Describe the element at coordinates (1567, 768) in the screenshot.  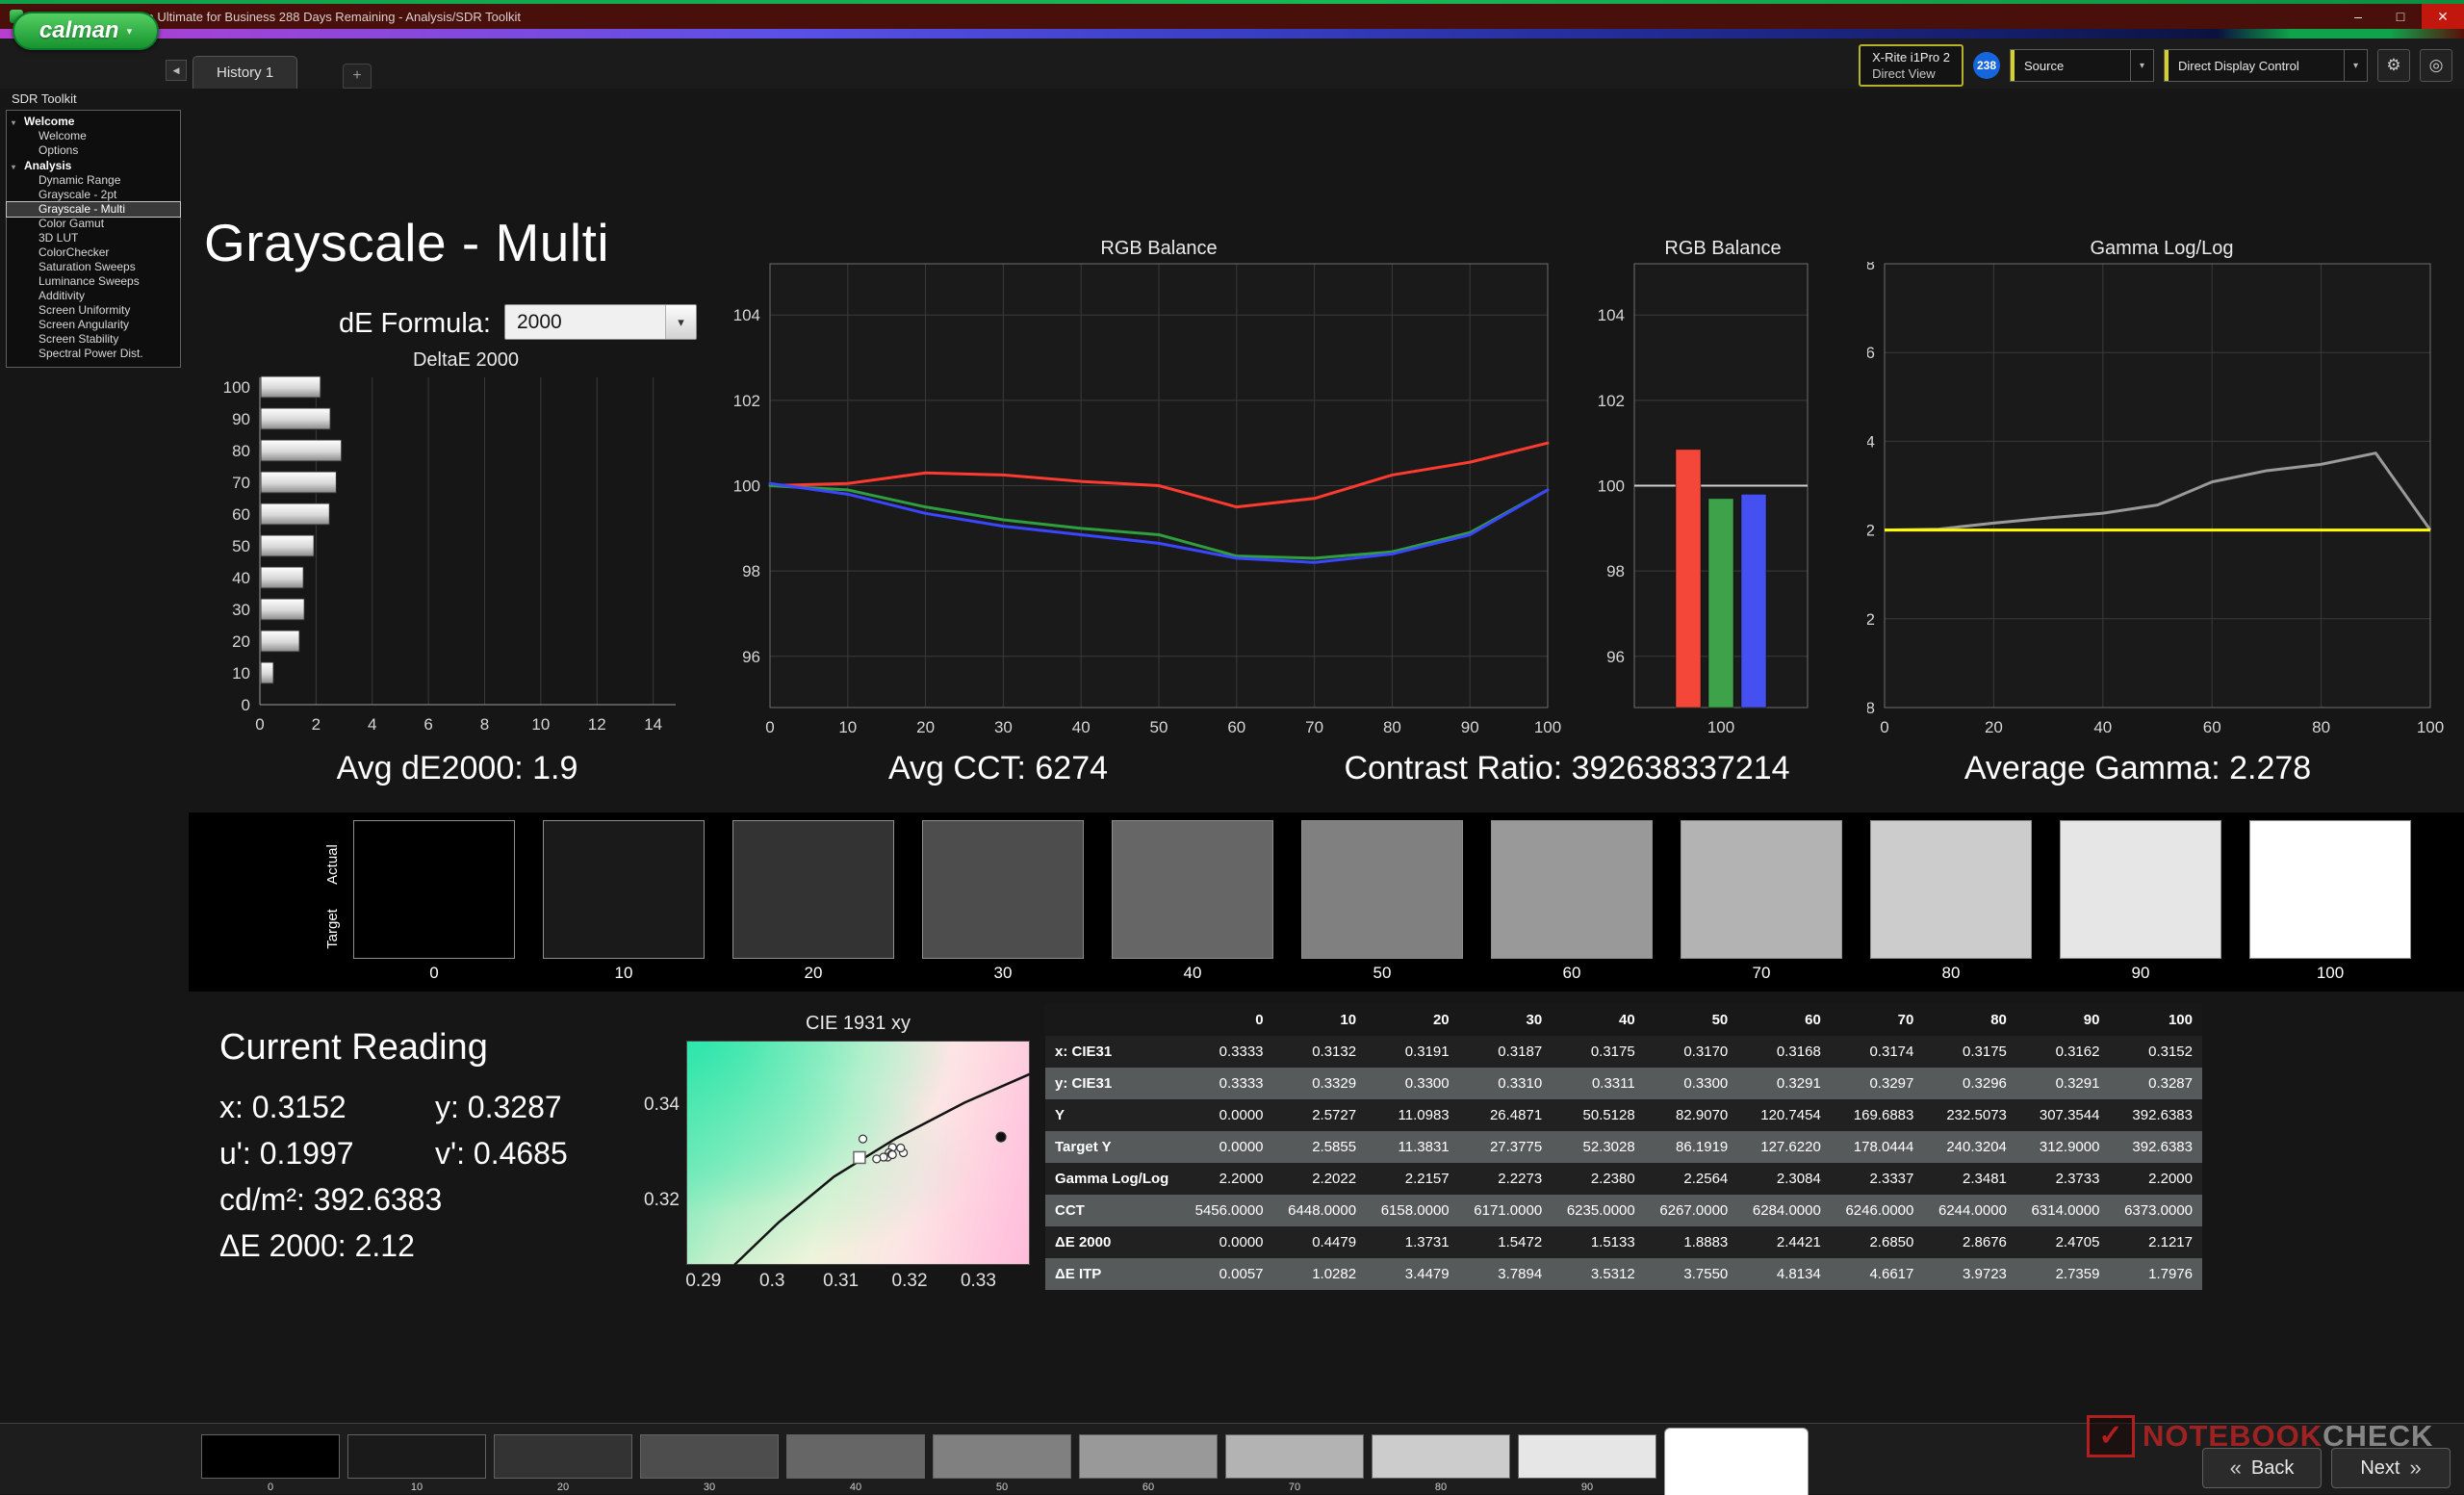
I see `contrast-ratio-stat: Contrast Ratio: 392638337214` at that location.